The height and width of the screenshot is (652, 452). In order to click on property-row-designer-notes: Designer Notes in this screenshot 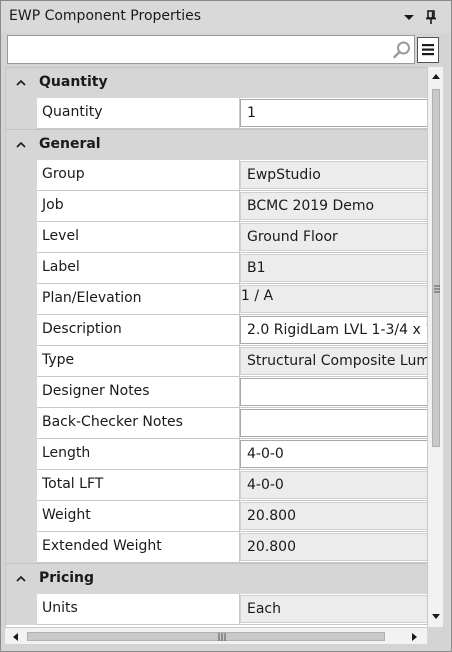, I will do `click(216, 392)`.